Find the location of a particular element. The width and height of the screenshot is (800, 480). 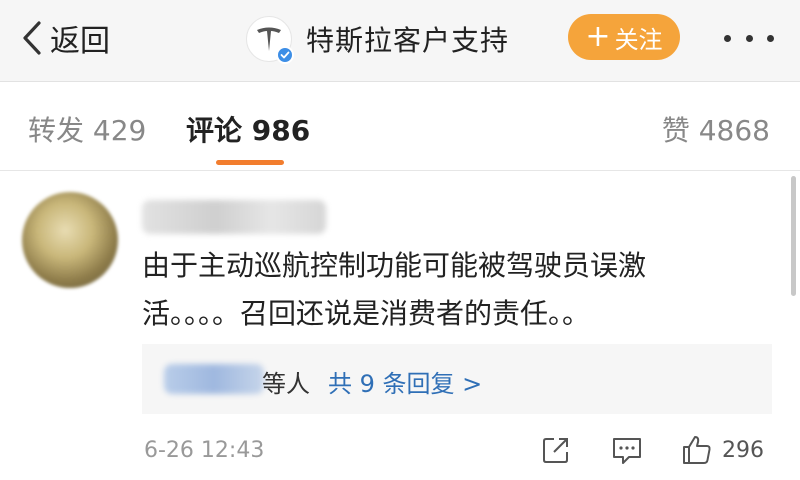

replies-preview: 等人 共 9 条回复 > is located at coordinates (457, 379).